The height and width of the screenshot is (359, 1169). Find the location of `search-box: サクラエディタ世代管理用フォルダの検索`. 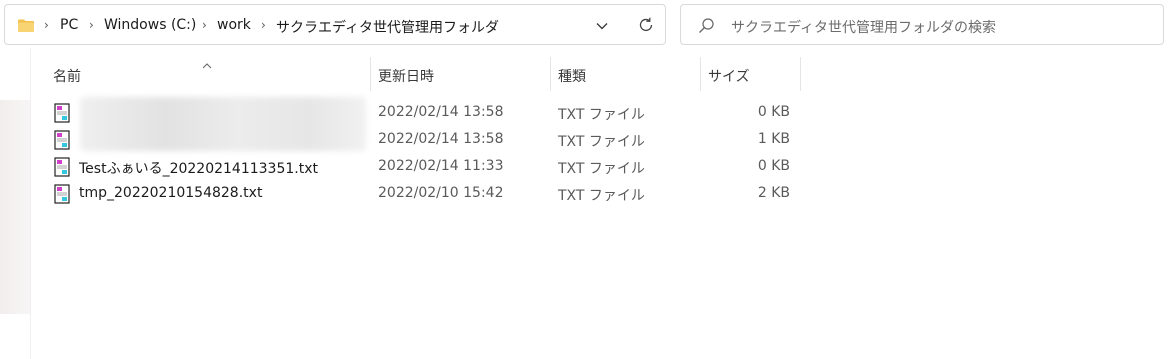

search-box: サクラエディタ世代管理用フォルダの検索 is located at coordinates (922, 24).